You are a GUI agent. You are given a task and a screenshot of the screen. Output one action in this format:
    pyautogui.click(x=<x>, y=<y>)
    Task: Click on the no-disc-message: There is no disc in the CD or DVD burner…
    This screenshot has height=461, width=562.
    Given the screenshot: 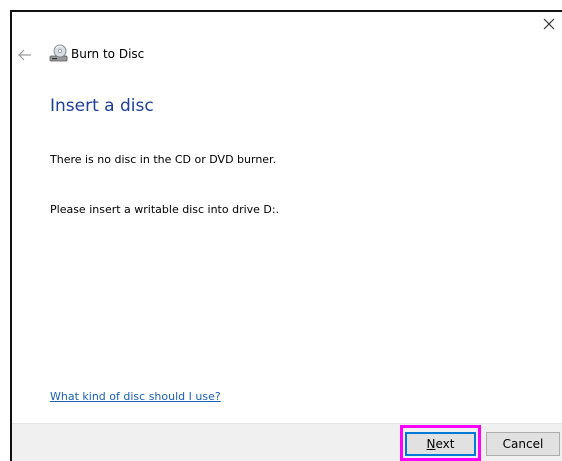 What is the action you would take?
    pyautogui.click(x=163, y=159)
    